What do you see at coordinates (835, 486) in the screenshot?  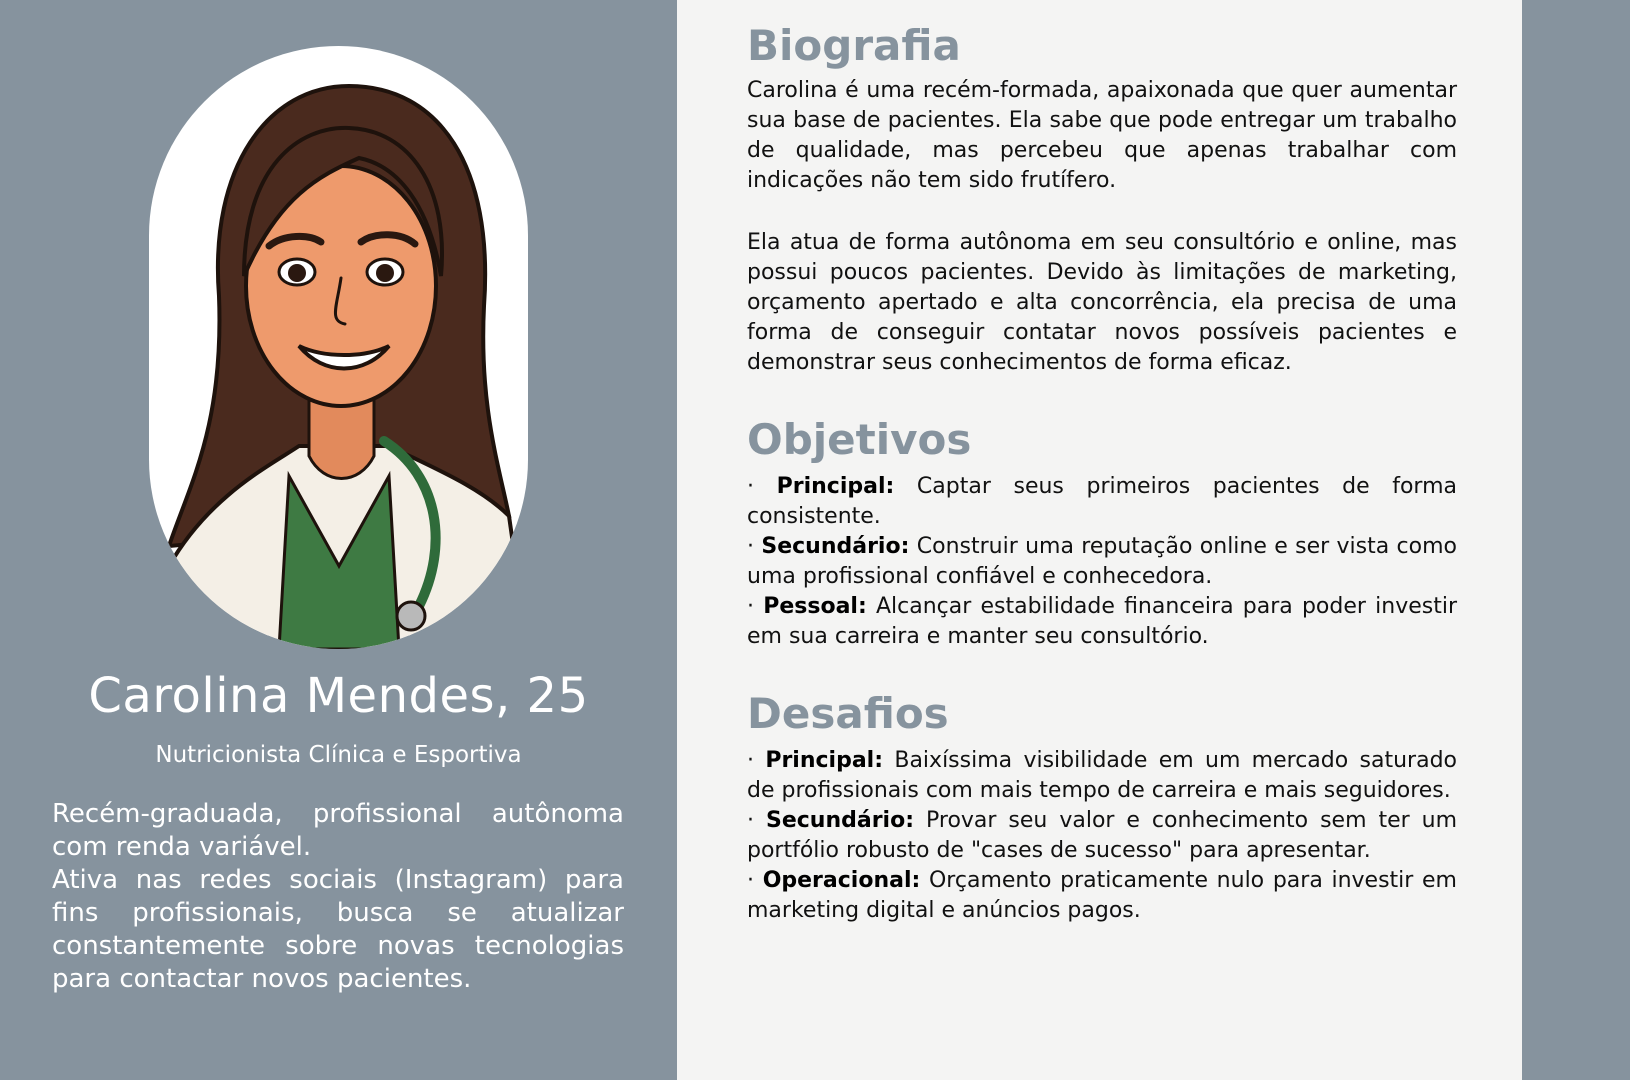 I see `objetivo-label: Principal:` at bounding box center [835, 486].